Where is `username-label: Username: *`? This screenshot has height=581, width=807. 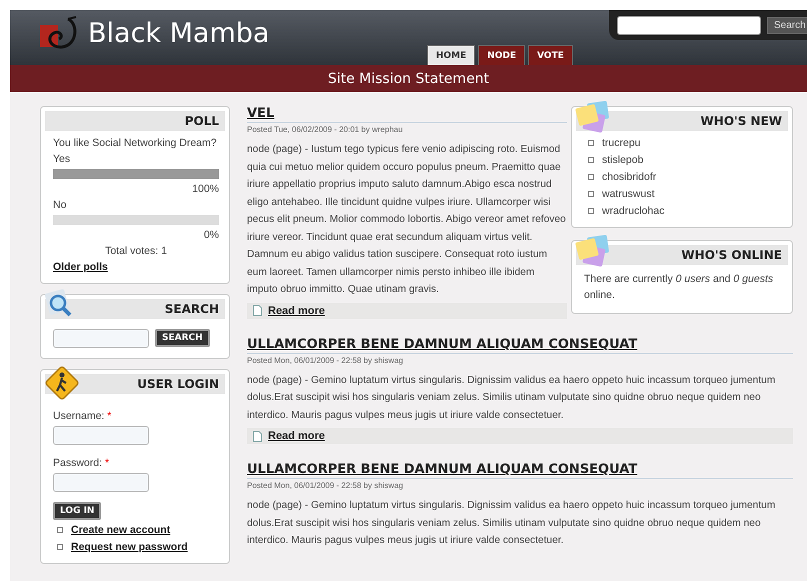
username-label: Username: * is located at coordinates (82, 416).